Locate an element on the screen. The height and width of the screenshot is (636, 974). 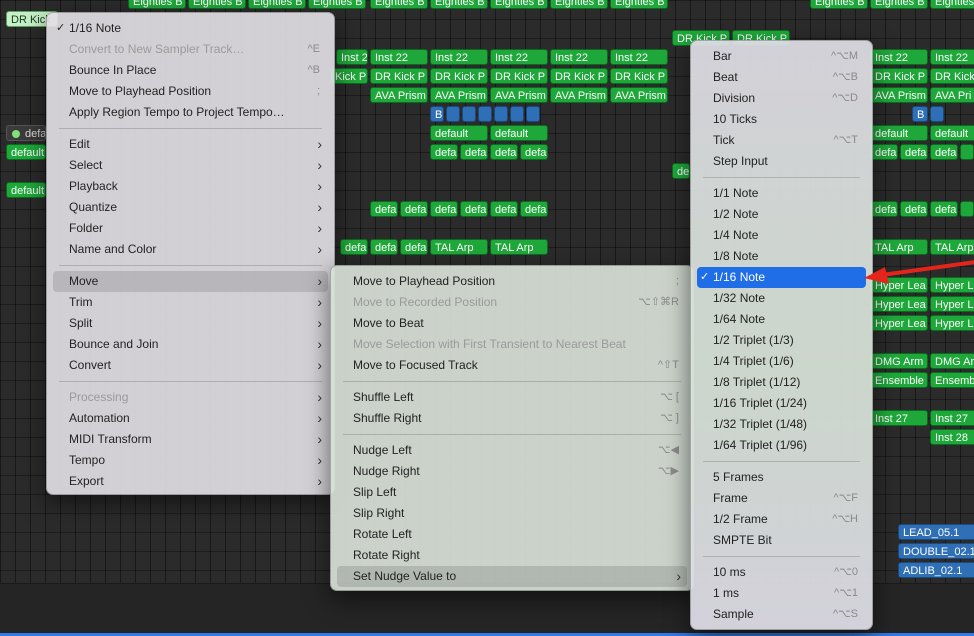
main-menu-item-quantize: Quantize › is located at coordinates (190, 207).